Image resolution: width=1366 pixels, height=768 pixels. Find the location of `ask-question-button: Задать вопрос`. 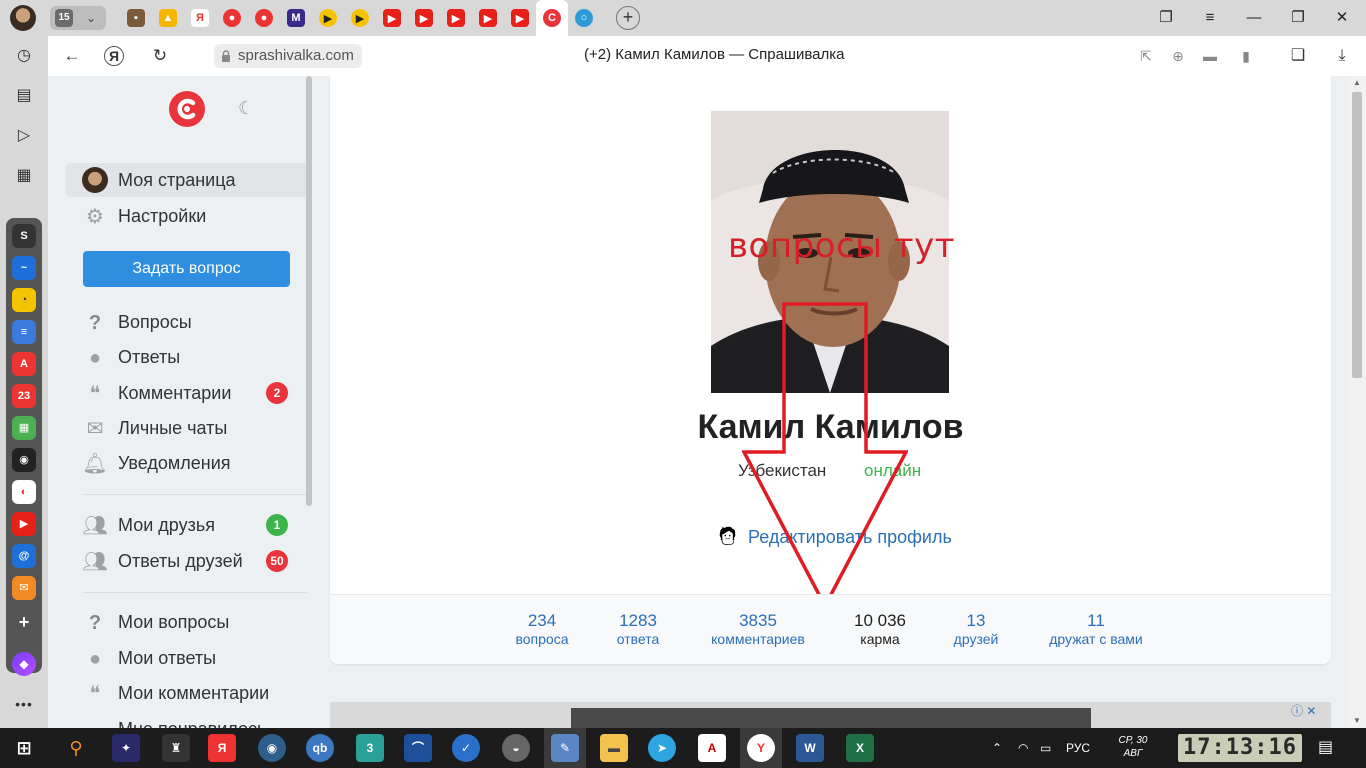

ask-question-button: Задать вопрос is located at coordinates (186, 269).